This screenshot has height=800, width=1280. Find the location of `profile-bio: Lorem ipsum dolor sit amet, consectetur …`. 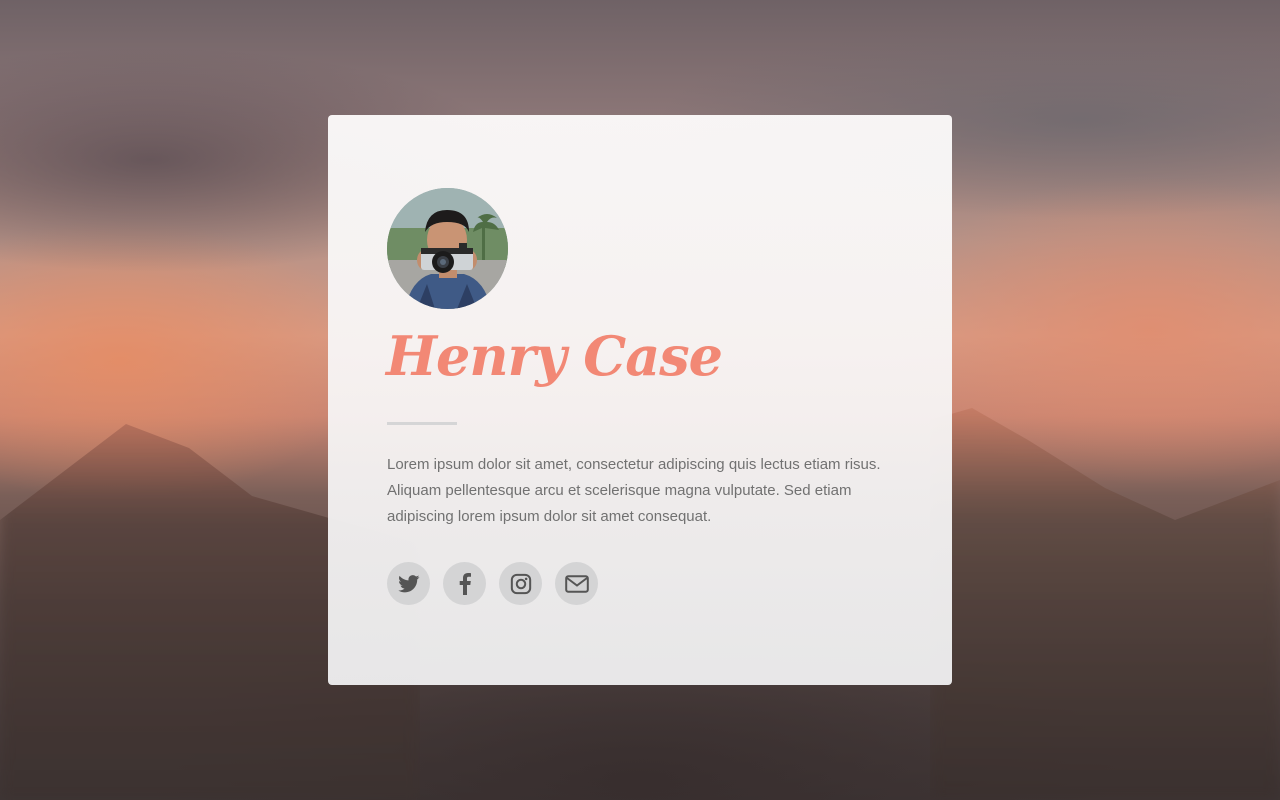

profile-bio: Lorem ipsum dolor sit amet, consectetur … is located at coordinates (634, 490).